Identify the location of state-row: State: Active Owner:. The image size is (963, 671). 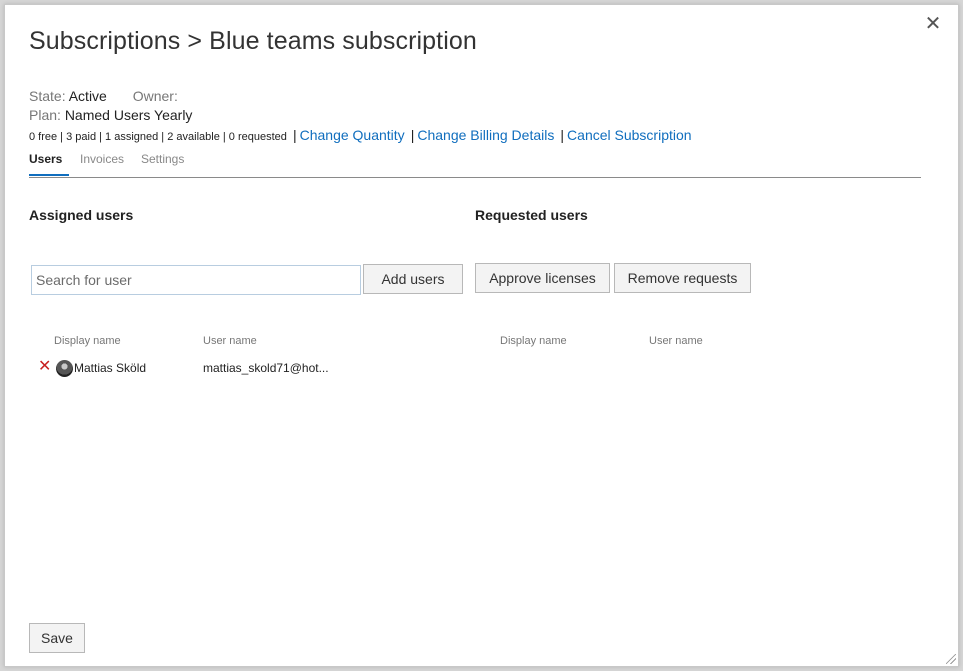
(103, 96).